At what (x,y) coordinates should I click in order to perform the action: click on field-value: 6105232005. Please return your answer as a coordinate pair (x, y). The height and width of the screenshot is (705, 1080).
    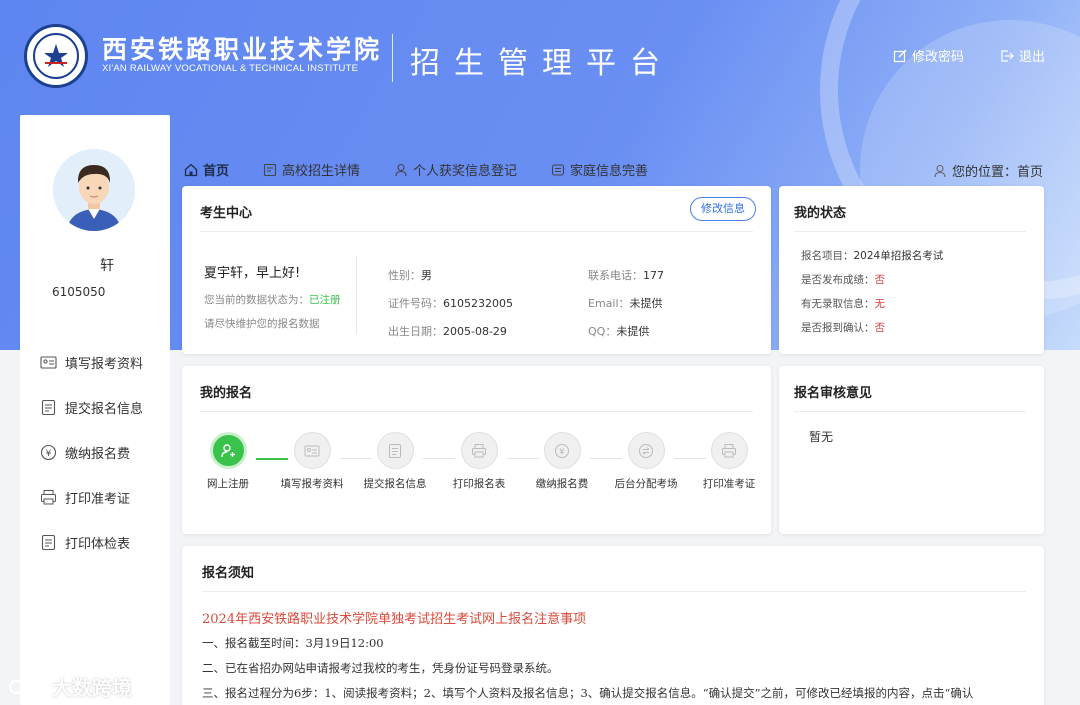
    Looking at the image, I should click on (478, 303).